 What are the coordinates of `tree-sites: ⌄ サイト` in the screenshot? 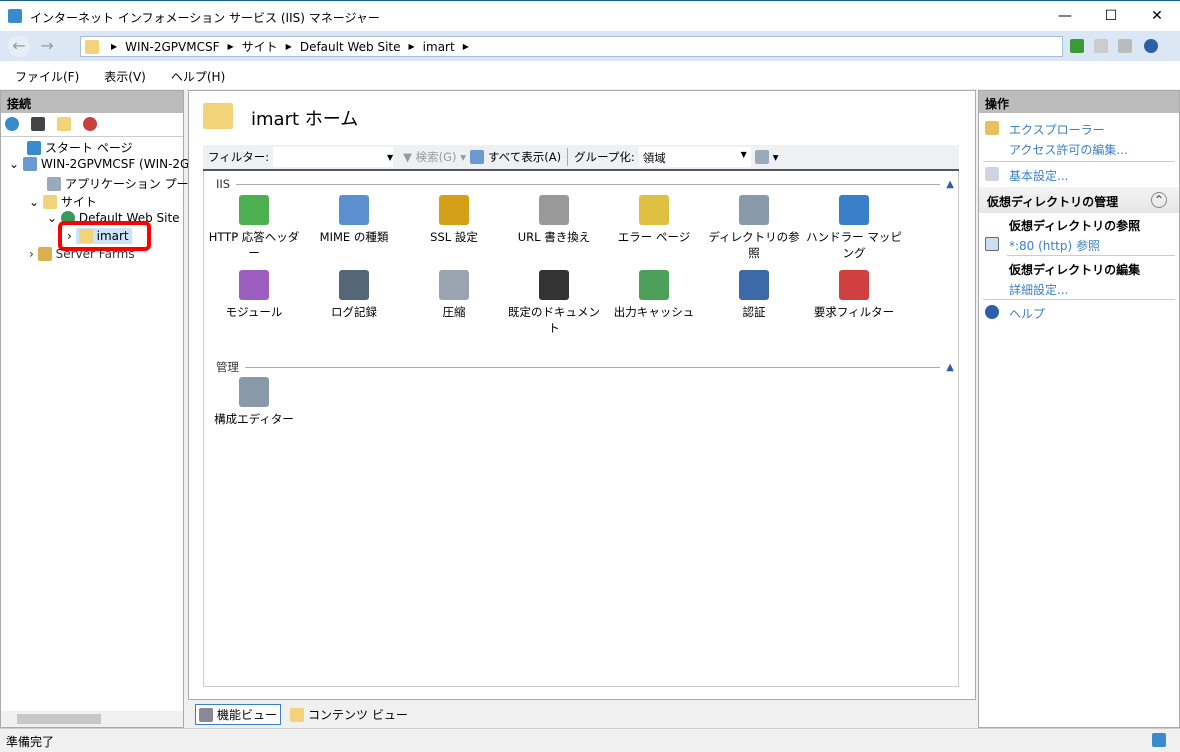 It's located at (63, 201).